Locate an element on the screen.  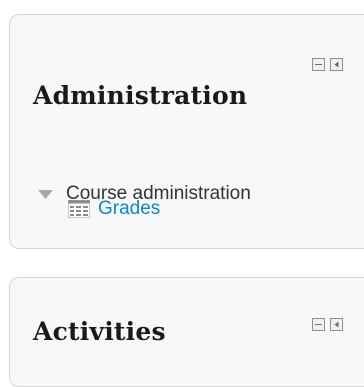
expand-triangle-icon is located at coordinates (45, 194).